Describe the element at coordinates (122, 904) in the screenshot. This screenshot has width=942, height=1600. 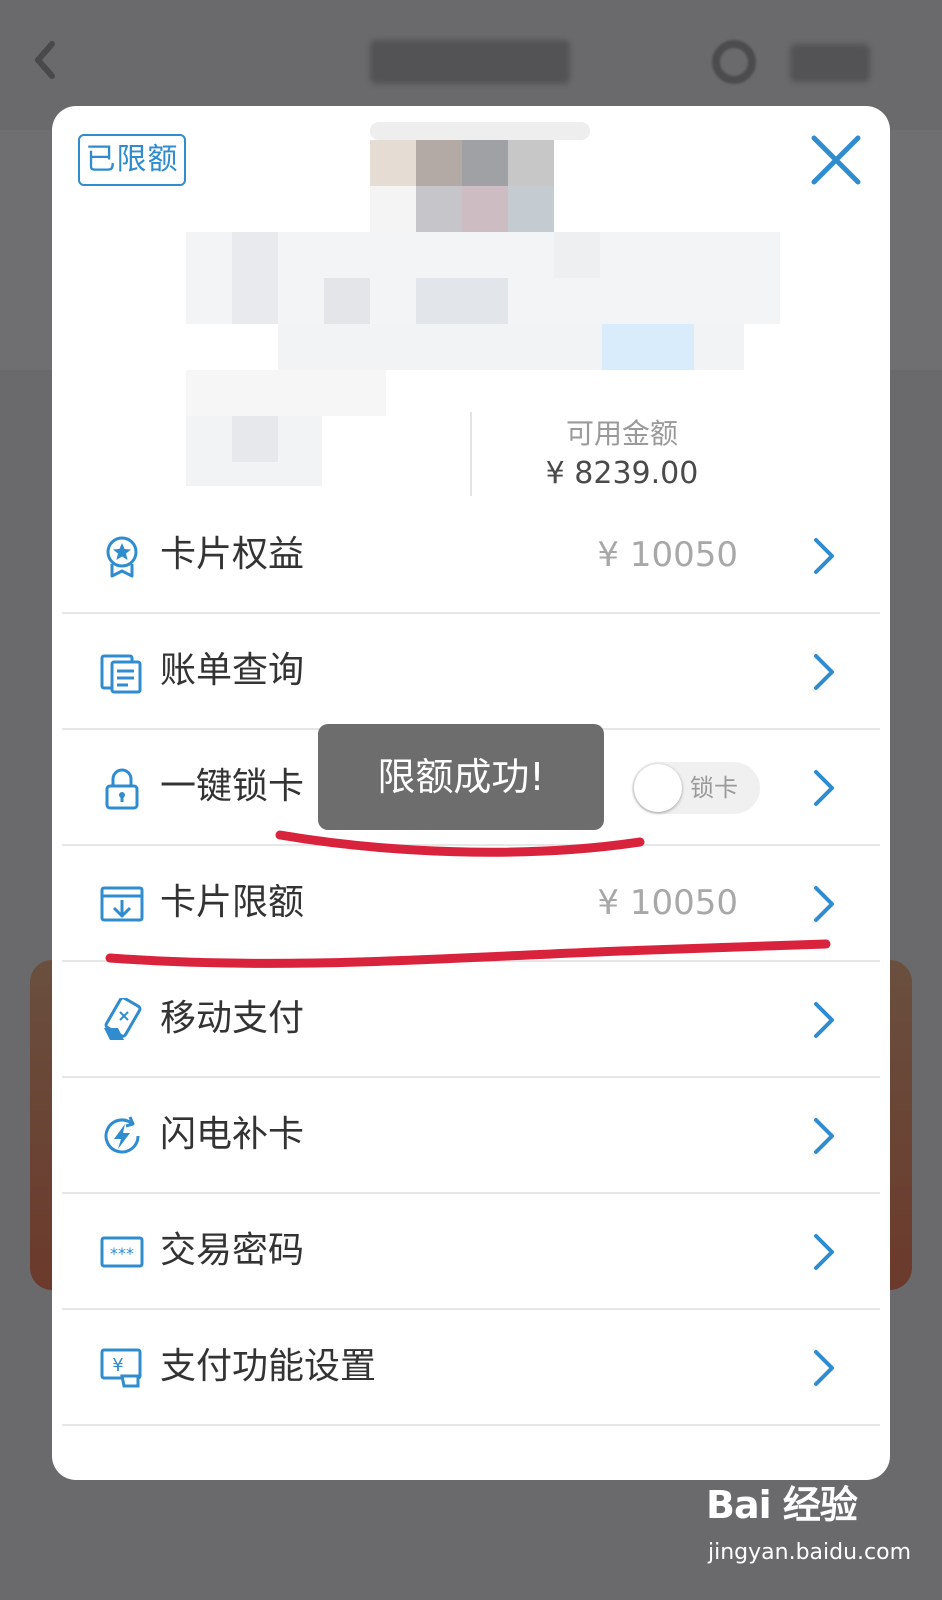
I see `limit-icon` at that location.